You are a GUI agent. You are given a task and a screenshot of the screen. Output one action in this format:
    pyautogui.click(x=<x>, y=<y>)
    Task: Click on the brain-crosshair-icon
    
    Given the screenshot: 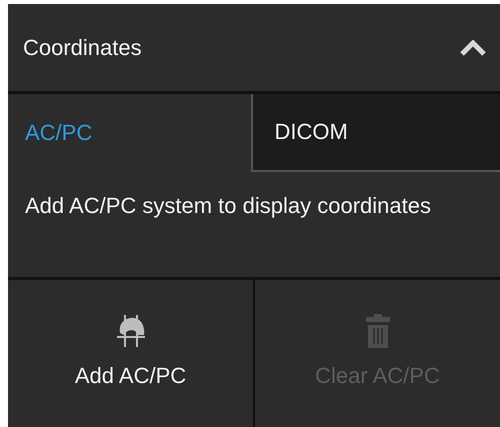 What is the action you would take?
    pyautogui.click(x=131, y=330)
    